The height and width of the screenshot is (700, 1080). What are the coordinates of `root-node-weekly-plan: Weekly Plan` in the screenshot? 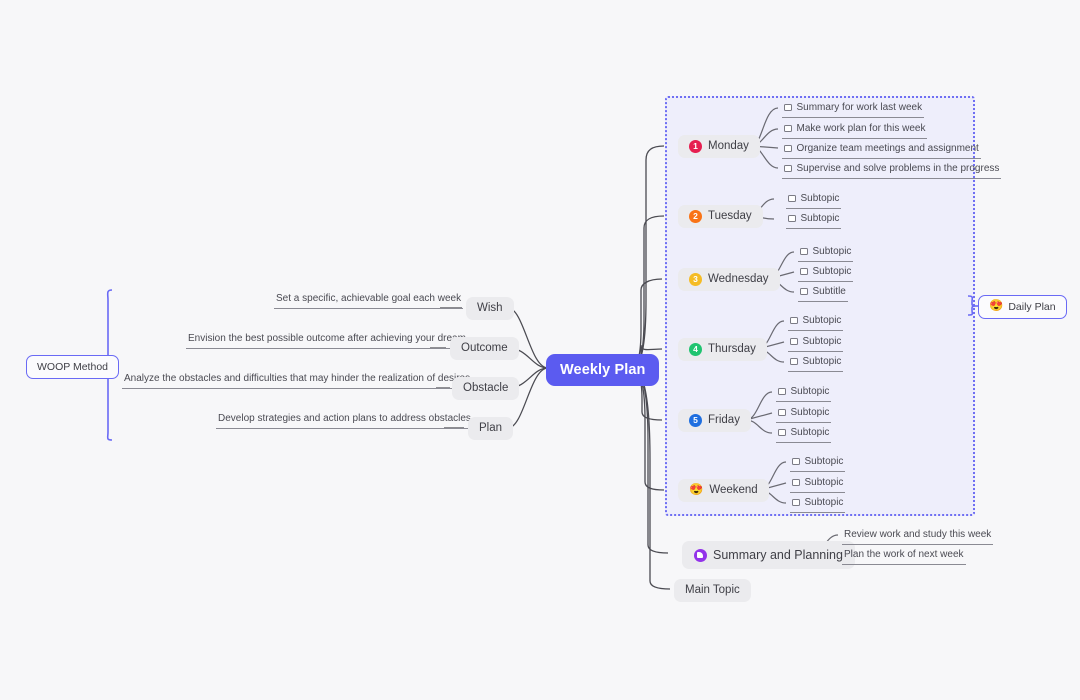 It's located at (603, 370).